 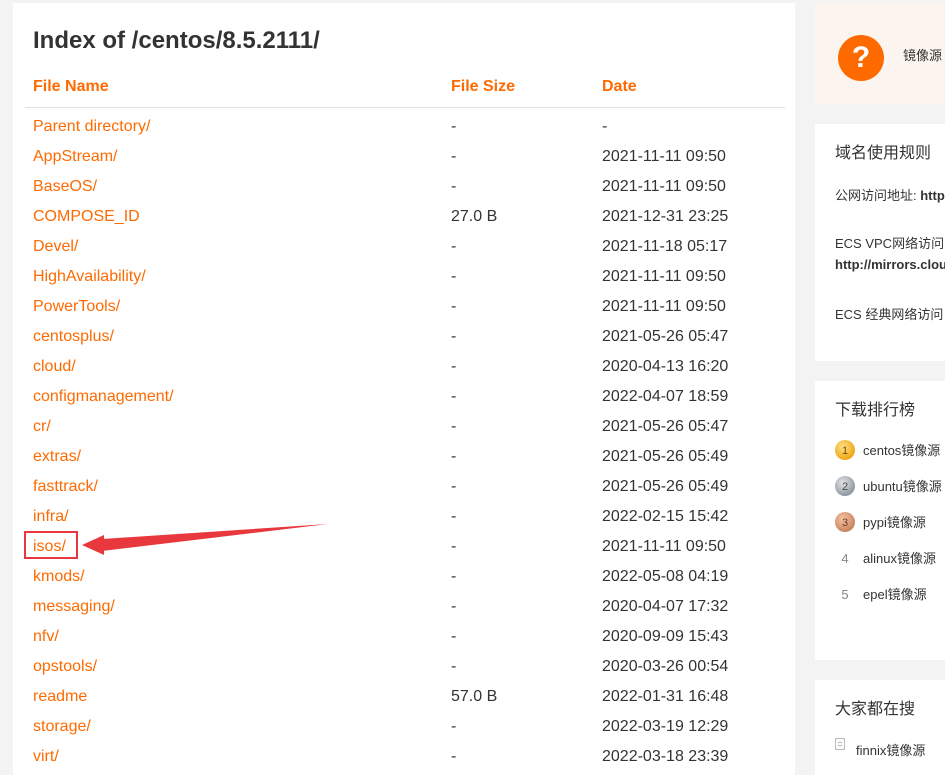 I want to click on file-link: configmanagement/, so click(x=103, y=397).